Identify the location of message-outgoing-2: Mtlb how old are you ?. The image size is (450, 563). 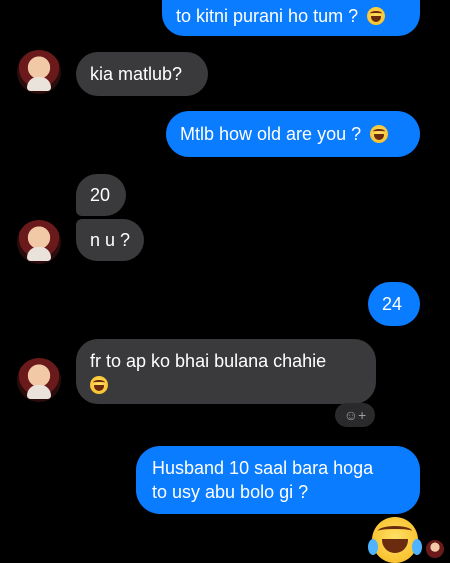
(293, 134).